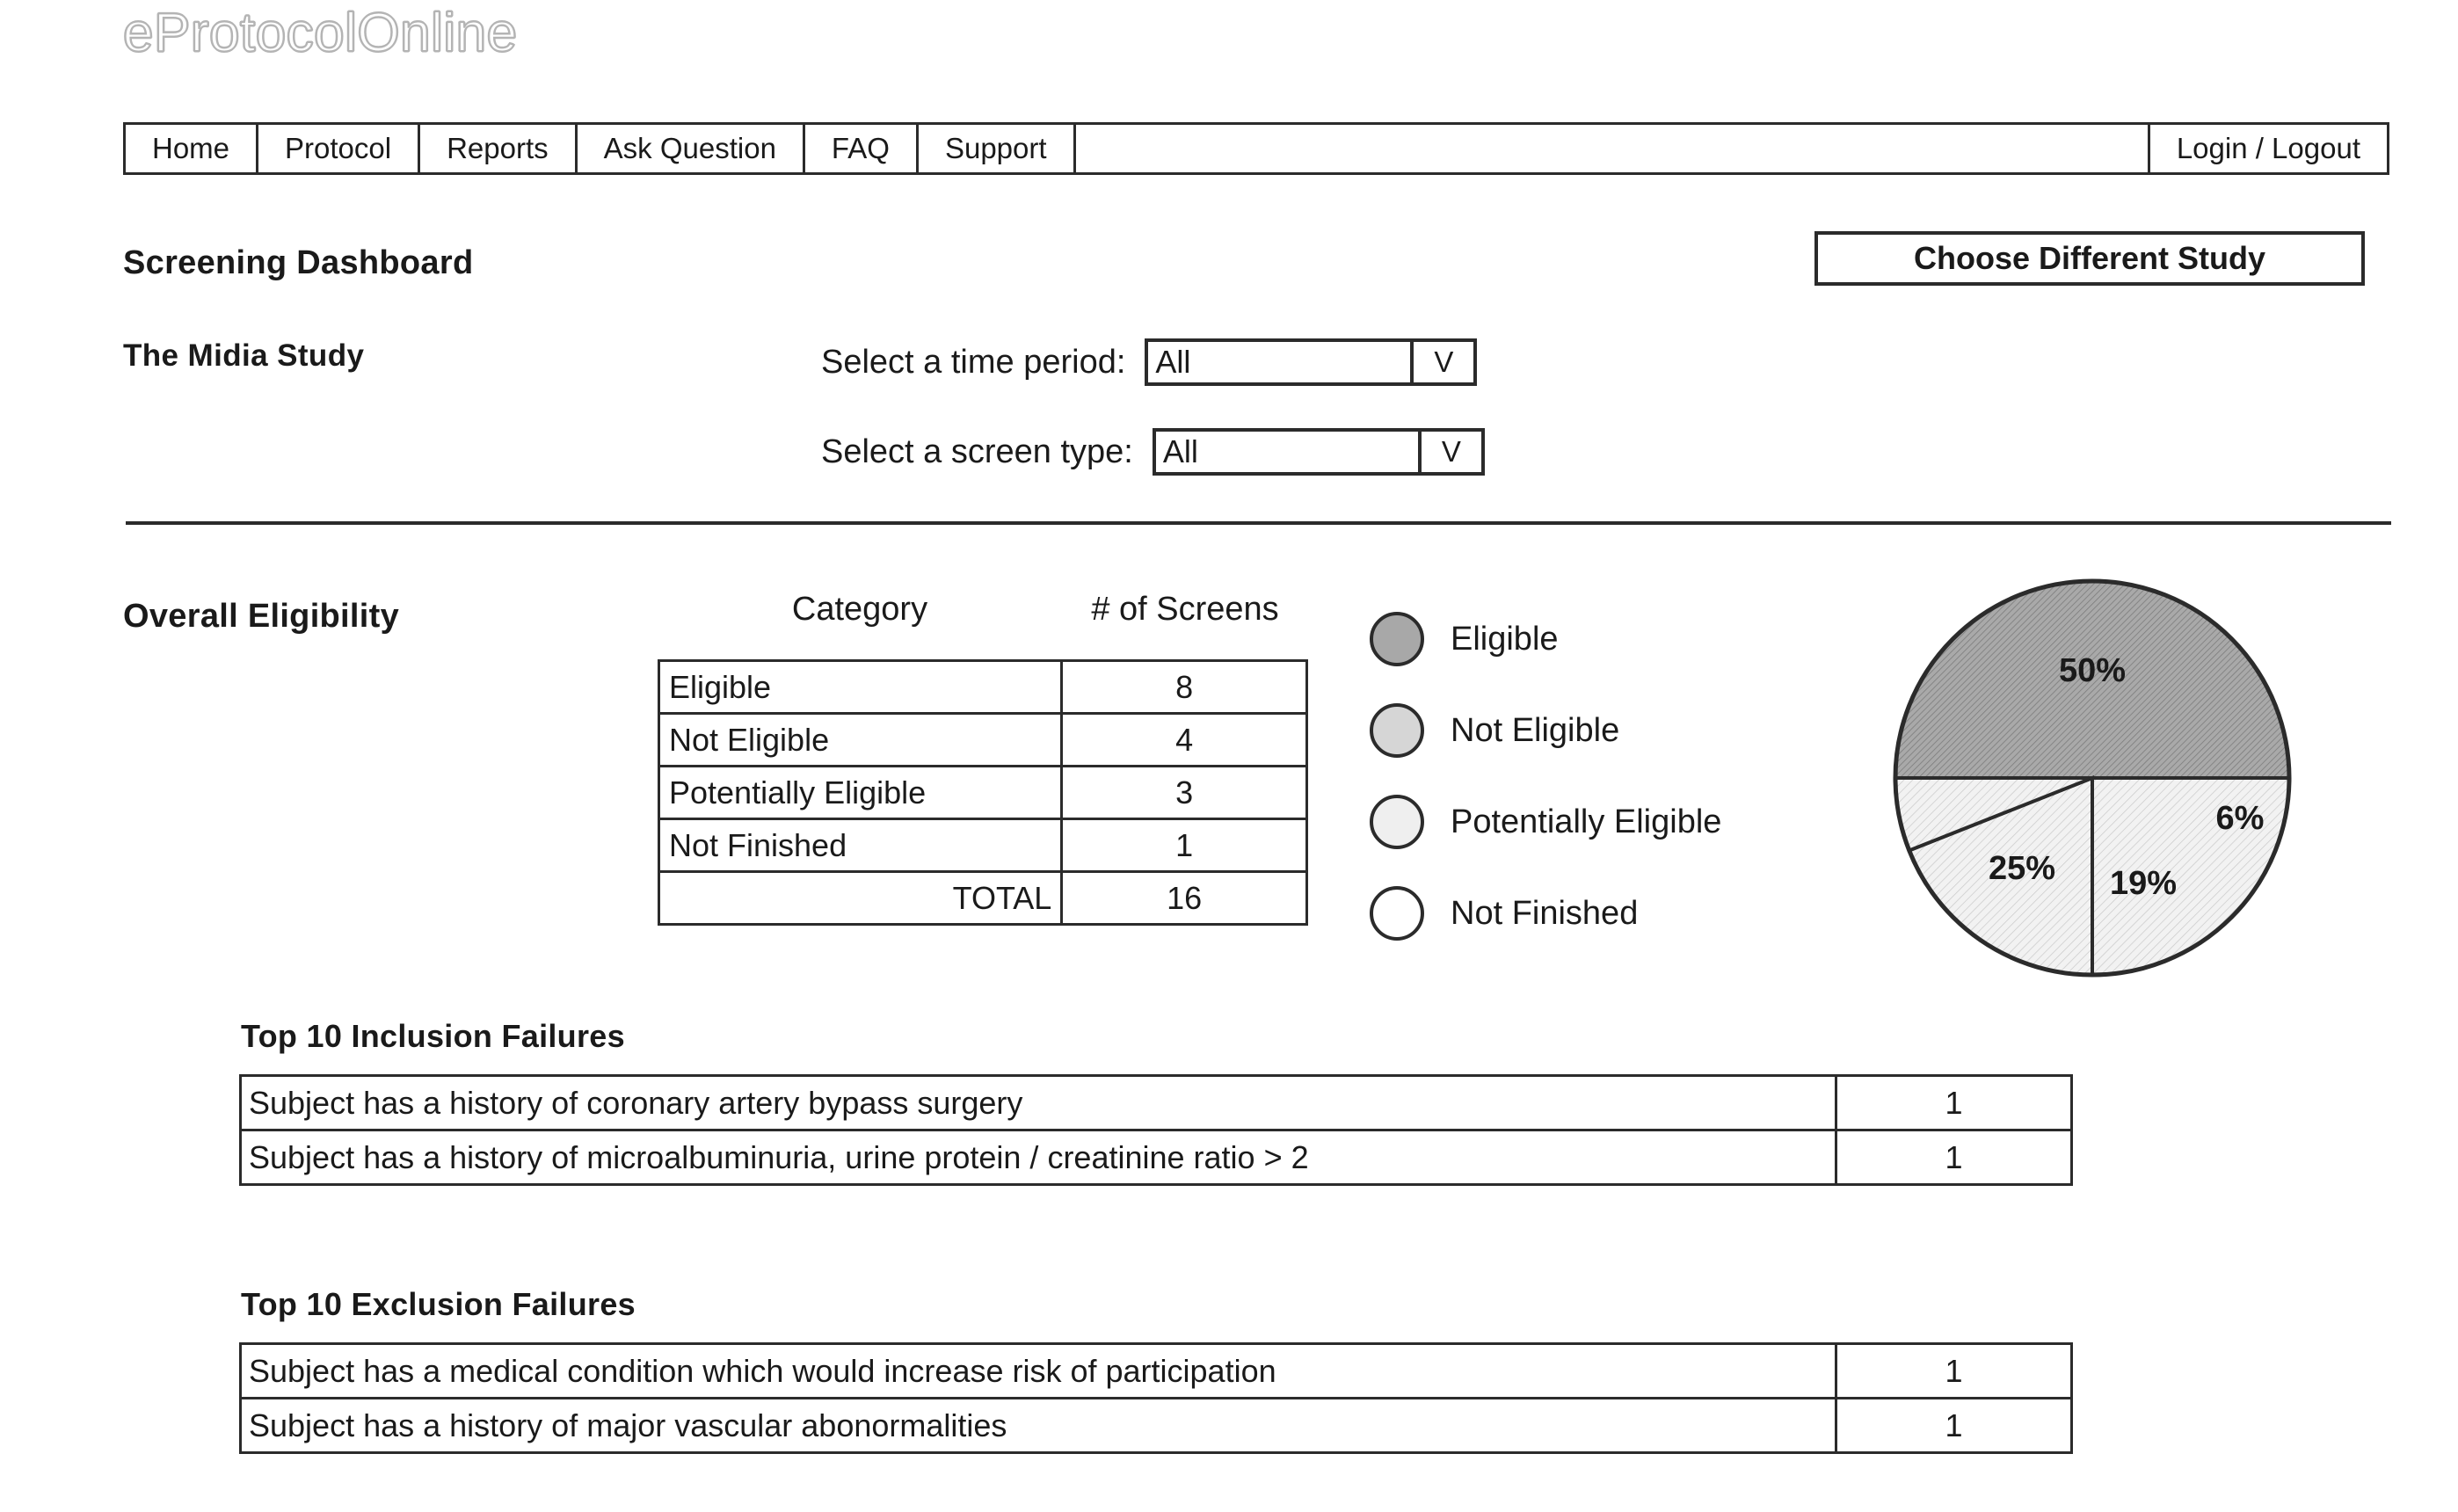 This screenshot has height=1512, width=2458. What do you see at coordinates (439, 1304) in the screenshot?
I see `exclusion-failures-title: Top 10 Exclusion Failures` at bounding box center [439, 1304].